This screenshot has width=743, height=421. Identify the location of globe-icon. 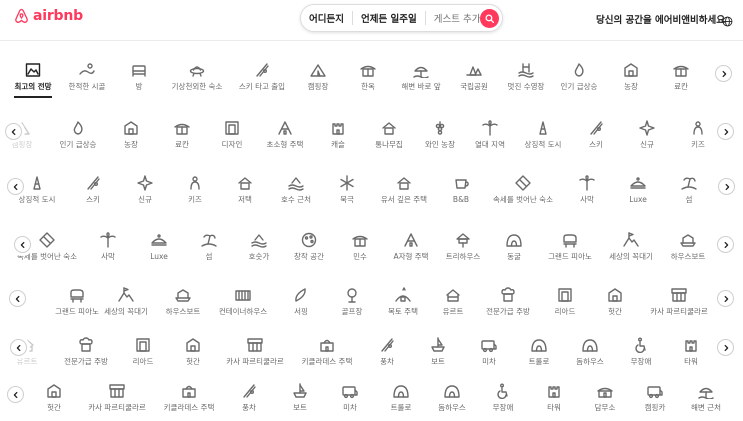
(727, 21).